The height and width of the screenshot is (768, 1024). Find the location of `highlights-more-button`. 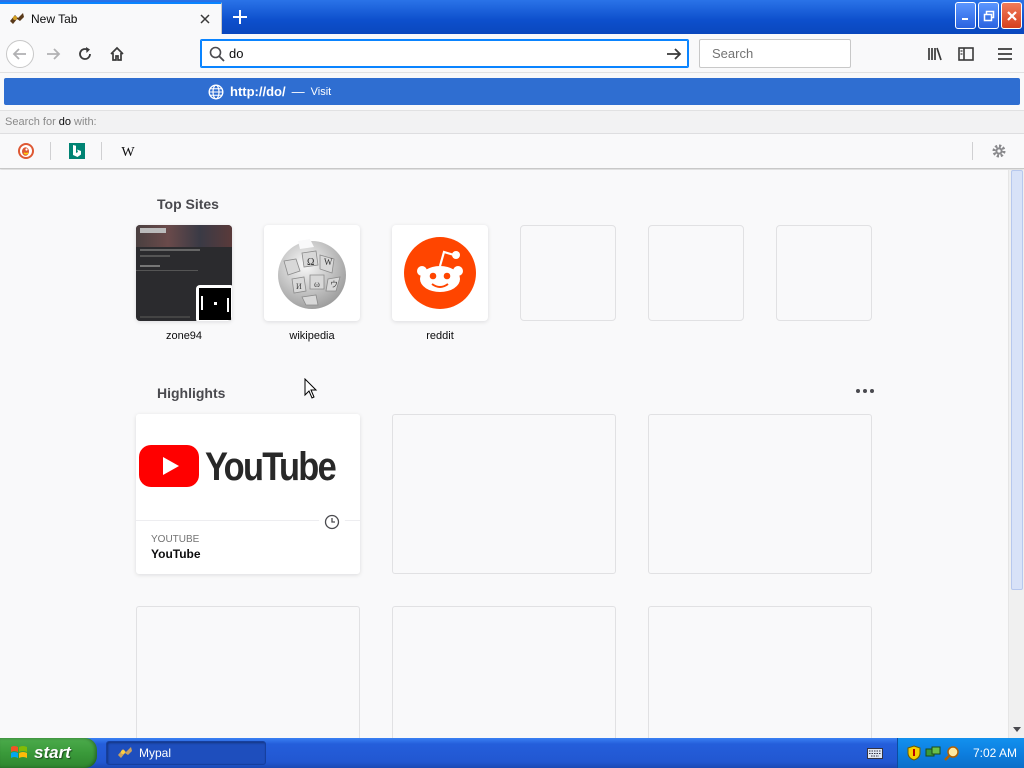

highlights-more-button is located at coordinates (865, 391).